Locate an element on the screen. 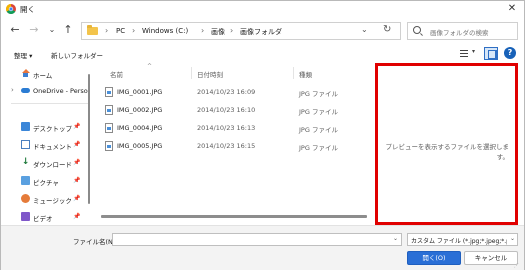 This screenshot has width=525, height=270. file-date: 2014/10/23 16:15 is located at coordinates (226, 146).